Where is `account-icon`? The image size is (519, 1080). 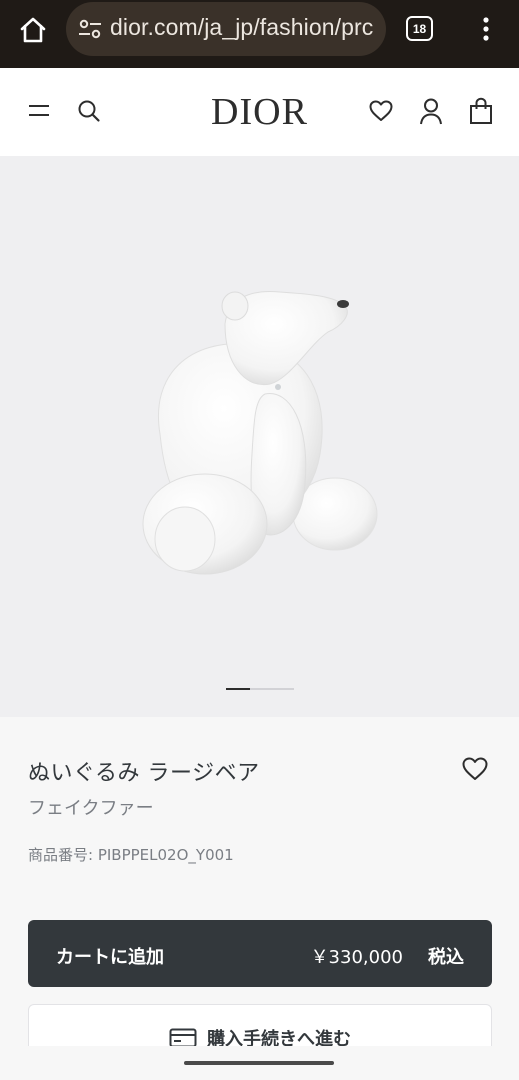 account-icon is located at coordinates (431, 111).